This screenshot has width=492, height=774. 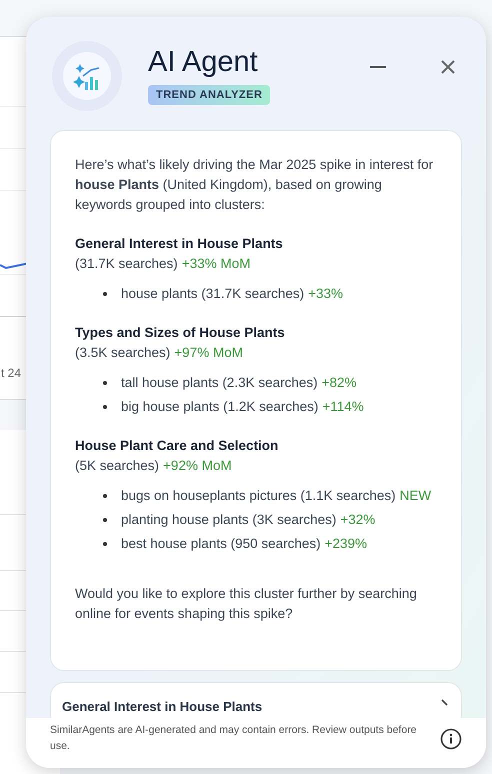 I want to click on search-count: (3.5K searches), so click(x=122, y=353).